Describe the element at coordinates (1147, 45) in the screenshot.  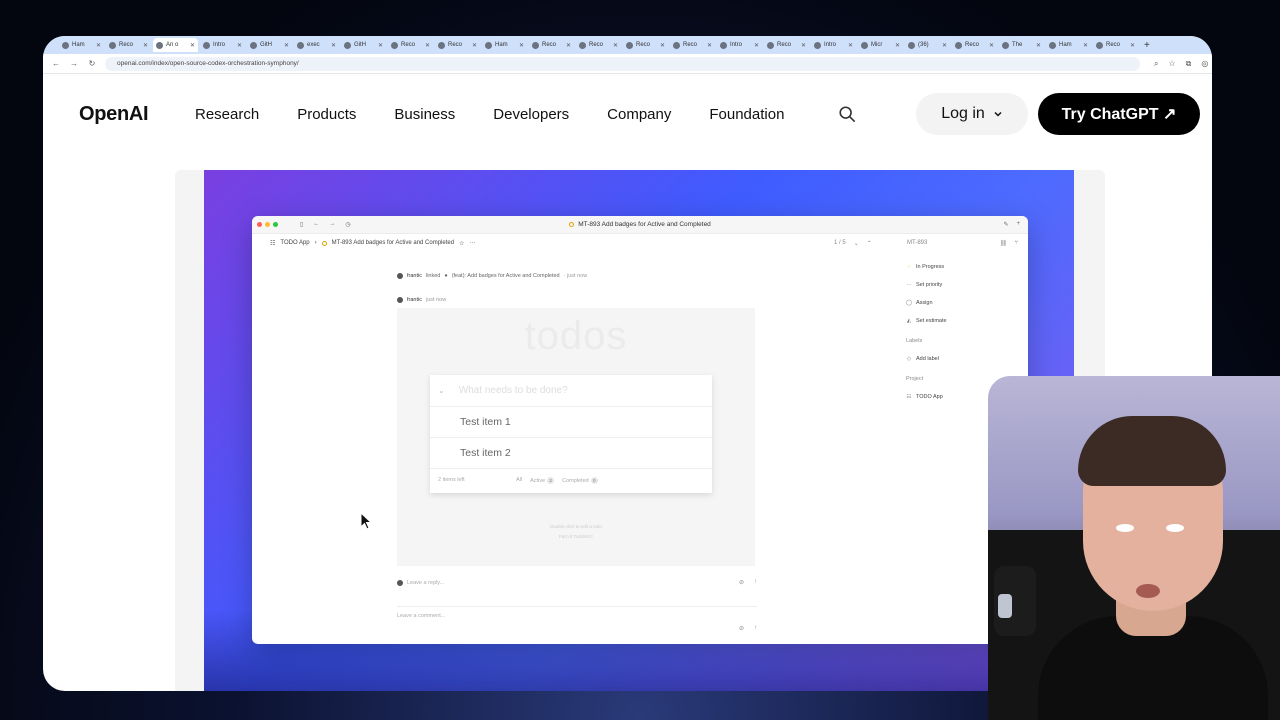
I see `new-tab-icon: +` at that location.